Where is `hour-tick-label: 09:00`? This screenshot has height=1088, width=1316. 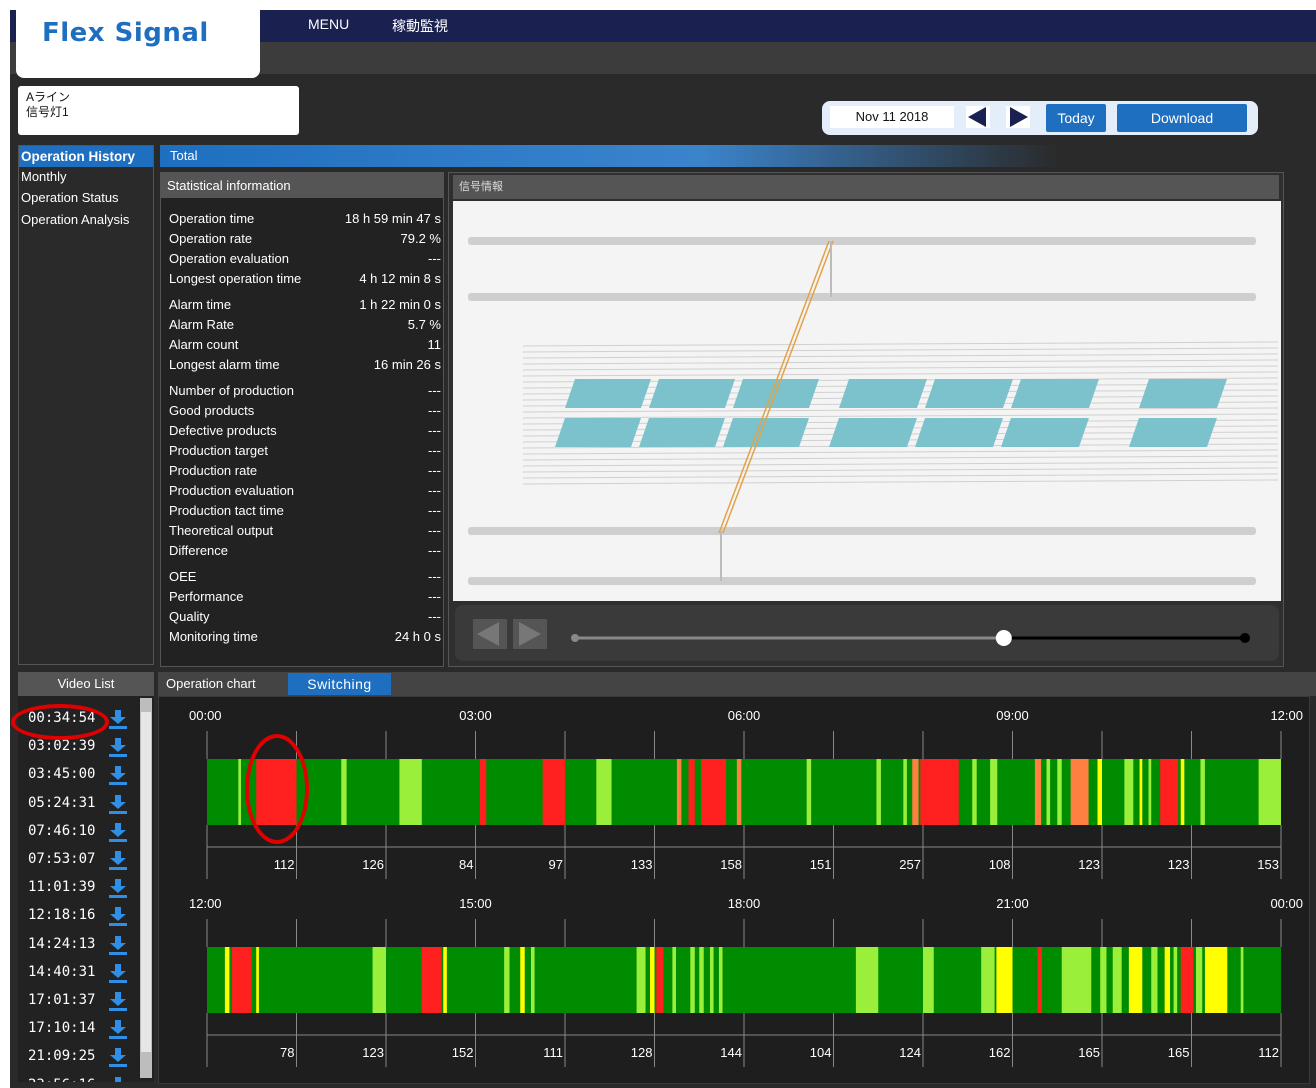
hour-tick-label: 09:00 is located at coordinates (1012, 715).